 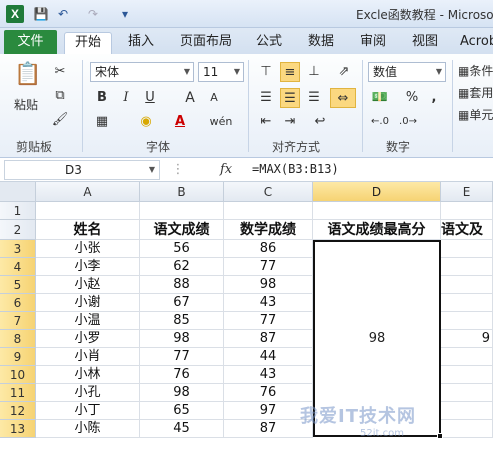 I want to click on cell-b4: 62, so click(x=182, y=267).